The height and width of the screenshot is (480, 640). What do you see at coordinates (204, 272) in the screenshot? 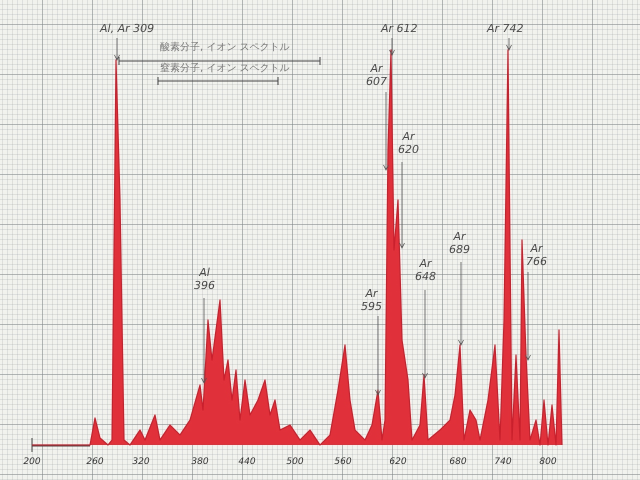
I see `element-label: Al` at bounding box center [204, 272].